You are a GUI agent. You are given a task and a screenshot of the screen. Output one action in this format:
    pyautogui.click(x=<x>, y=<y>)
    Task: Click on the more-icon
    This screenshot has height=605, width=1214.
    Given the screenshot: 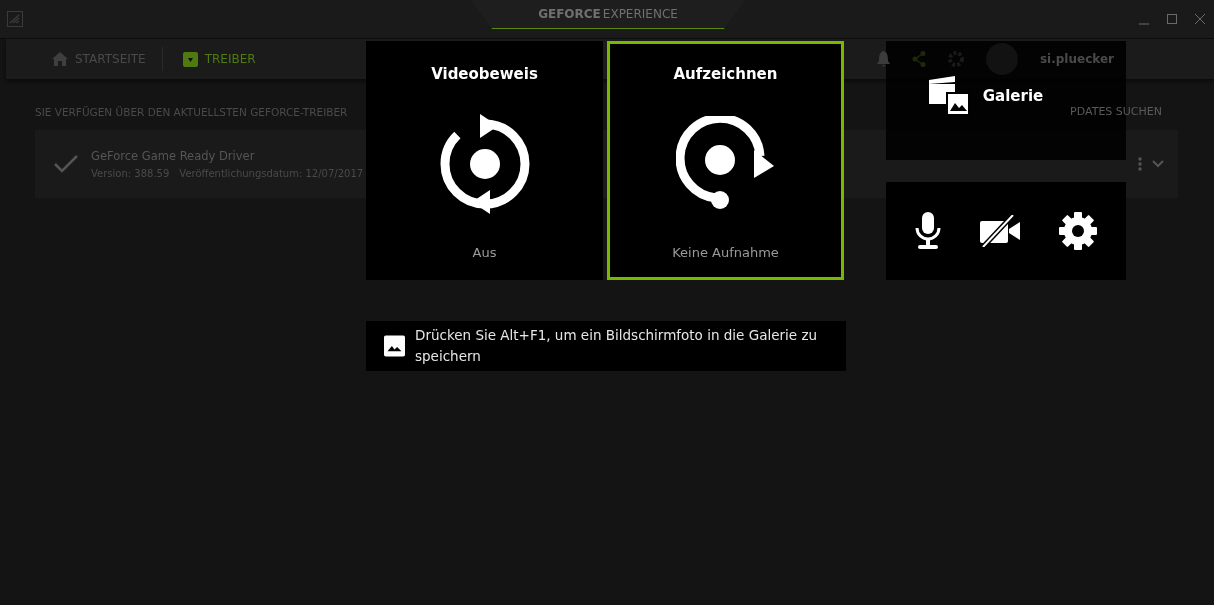 What is the action you would take?
    pyautogui.click(x=1140, y=164)
    